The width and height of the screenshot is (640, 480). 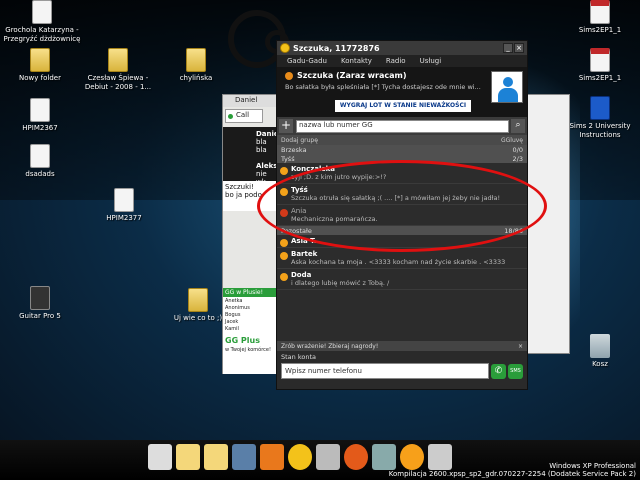 I want to click on gg-sun-icon, so click(x=285, y=48).